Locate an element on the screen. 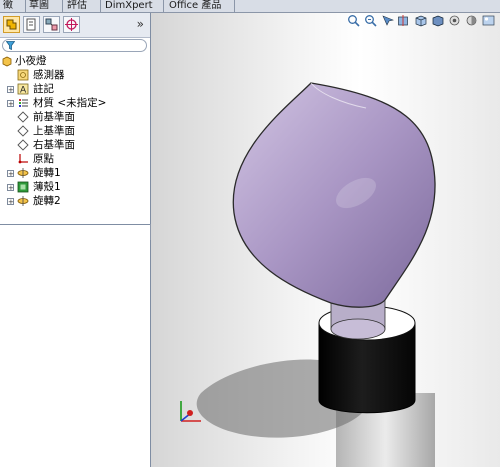 Image resolution: width=500 pixels, height=467 pixels. property-manager-icon is located at coordinates (31, 24).